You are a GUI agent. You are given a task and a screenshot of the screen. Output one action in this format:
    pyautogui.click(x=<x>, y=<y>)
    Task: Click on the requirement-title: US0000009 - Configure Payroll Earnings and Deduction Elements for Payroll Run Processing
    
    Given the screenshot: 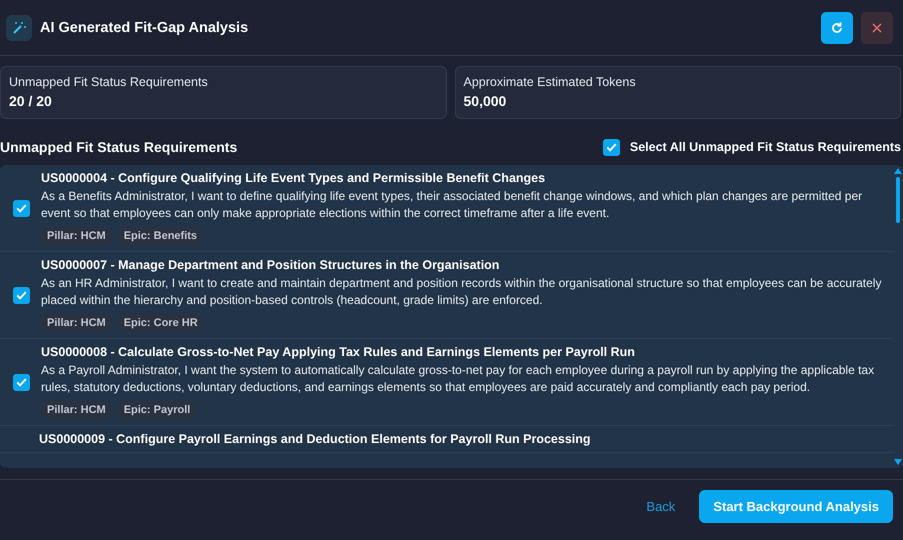 What is the action you would take?
    pyautogui.click(x=315, y=439)
    